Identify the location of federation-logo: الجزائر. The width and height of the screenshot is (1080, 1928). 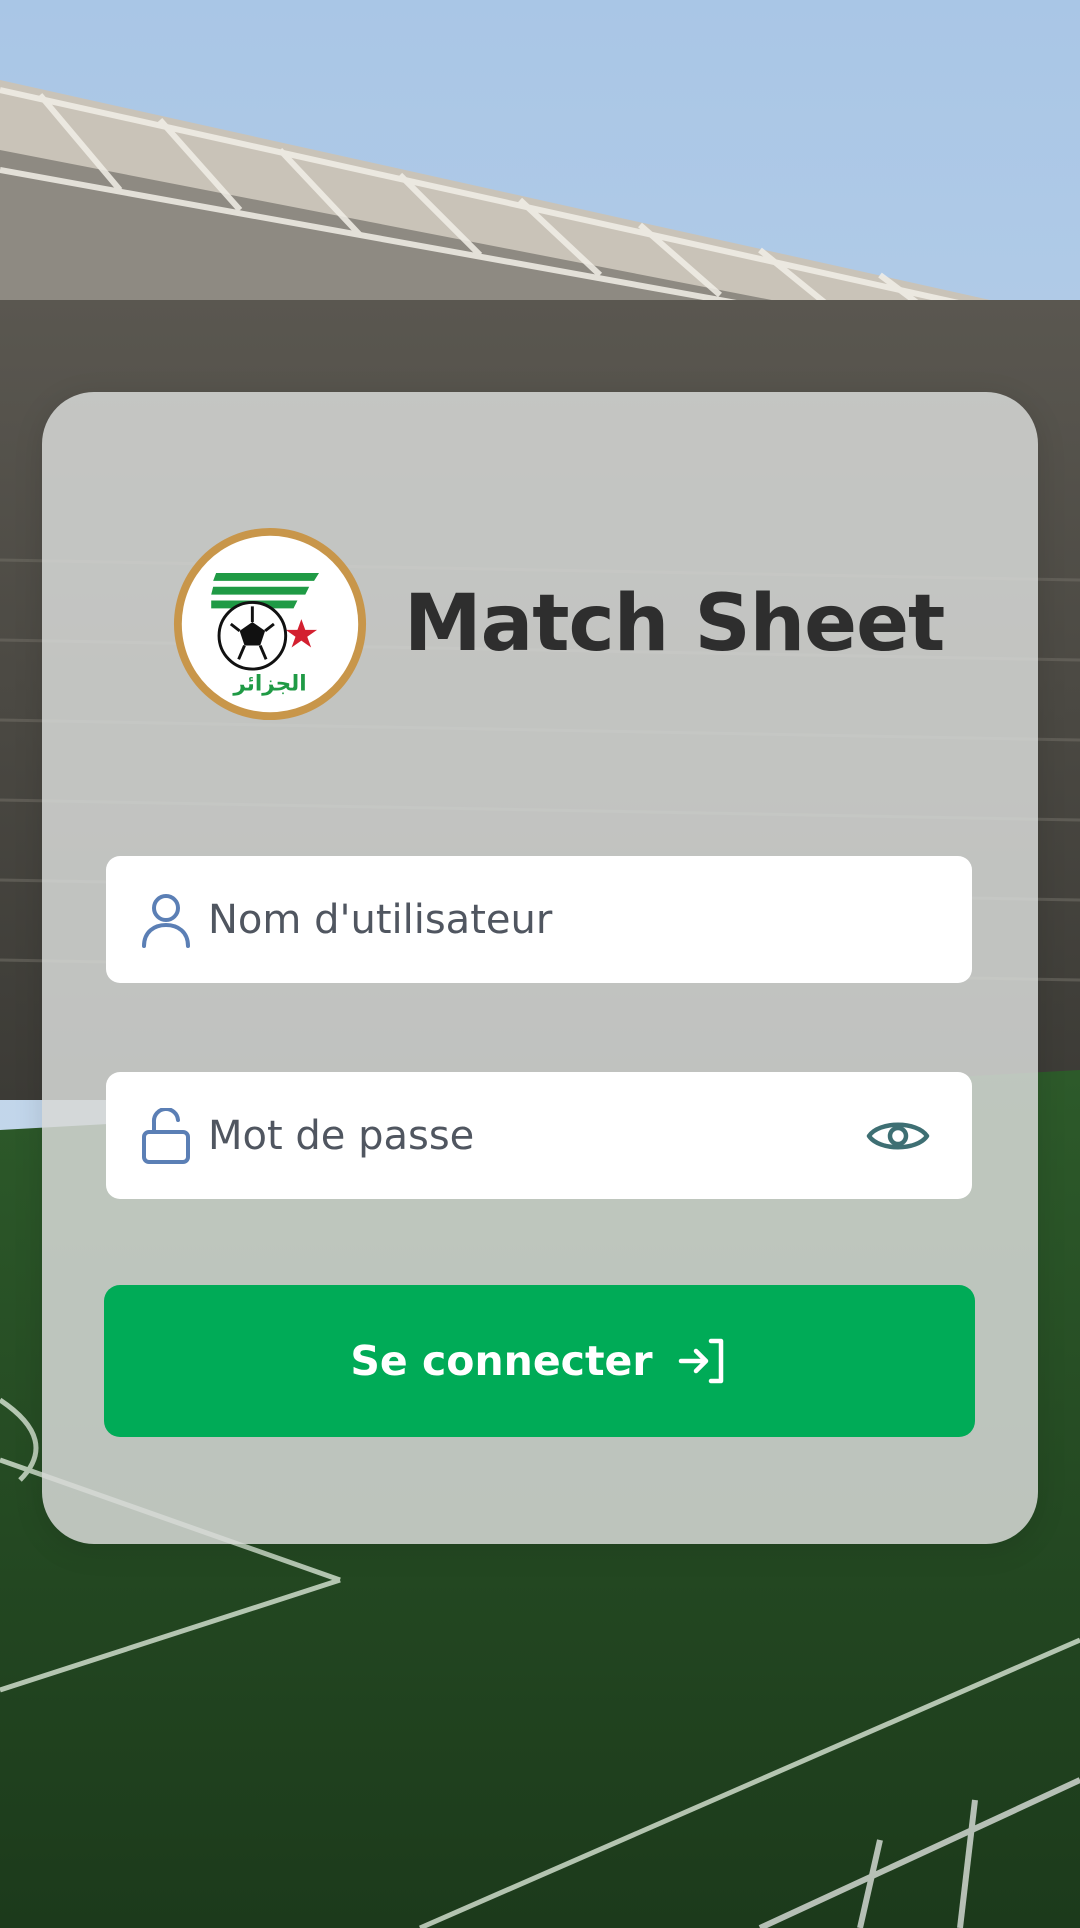
(270, 624).